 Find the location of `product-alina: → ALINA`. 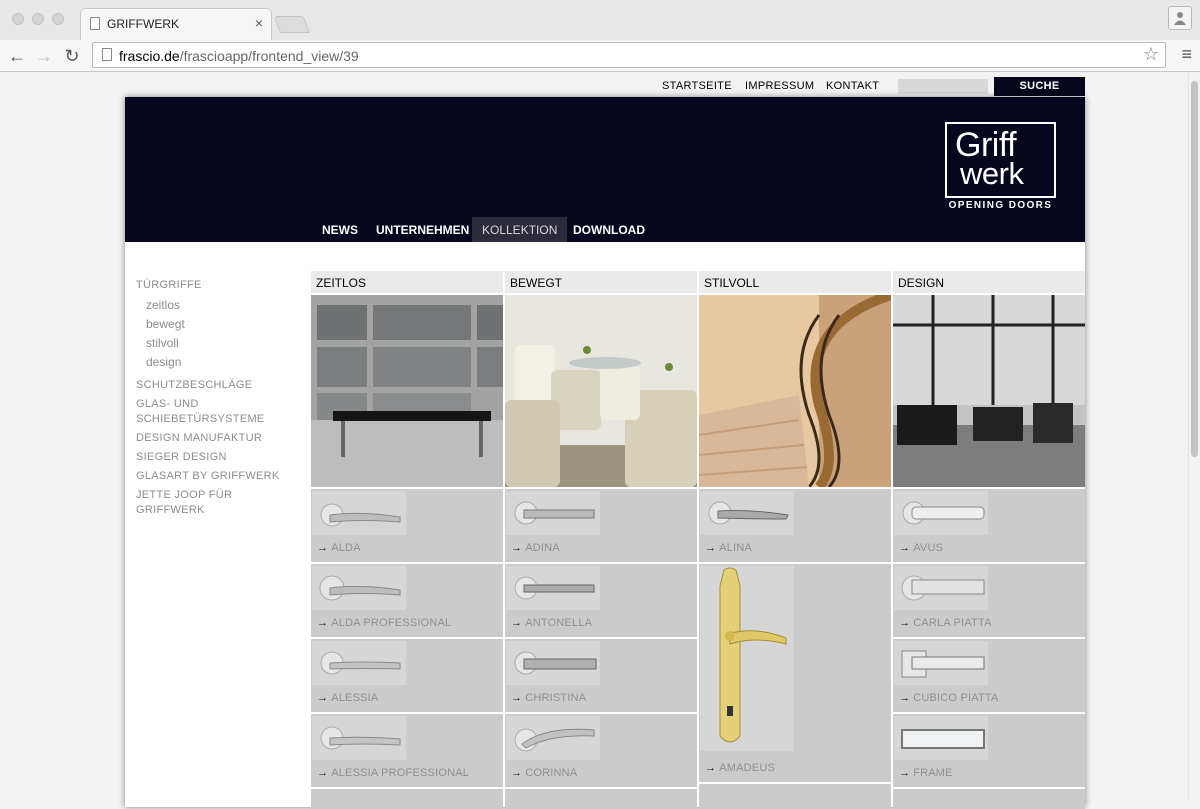

product-alina: → ALINA is located at coordinates (795, 525).